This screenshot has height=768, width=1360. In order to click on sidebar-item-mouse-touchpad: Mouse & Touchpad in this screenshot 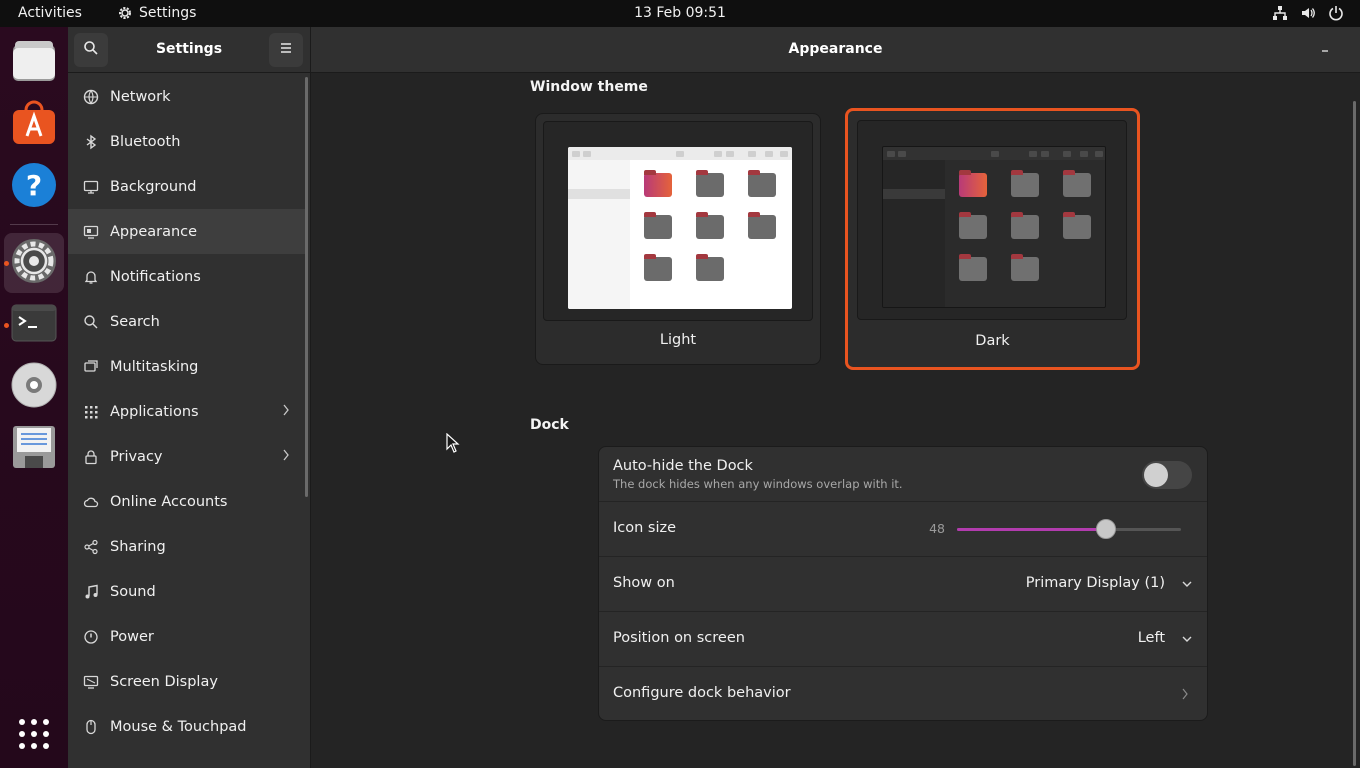, I will do `click(187, 726)`.